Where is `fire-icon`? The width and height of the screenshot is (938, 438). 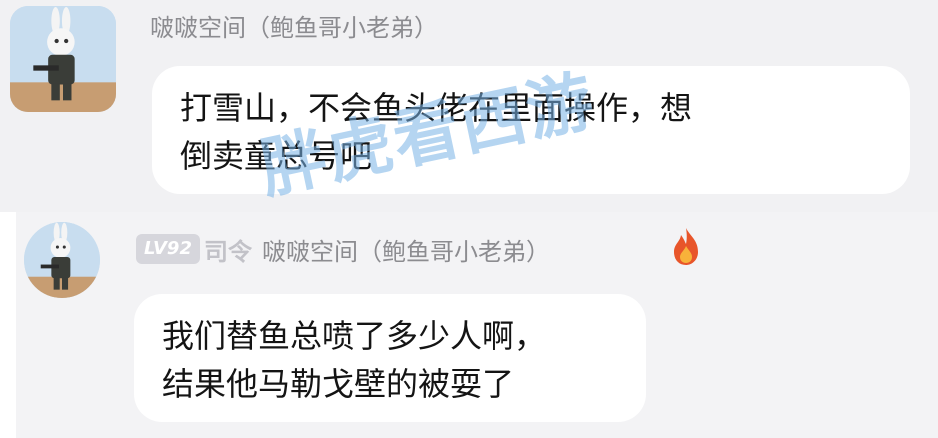 fire-icon is located at coordinates (686, 246).